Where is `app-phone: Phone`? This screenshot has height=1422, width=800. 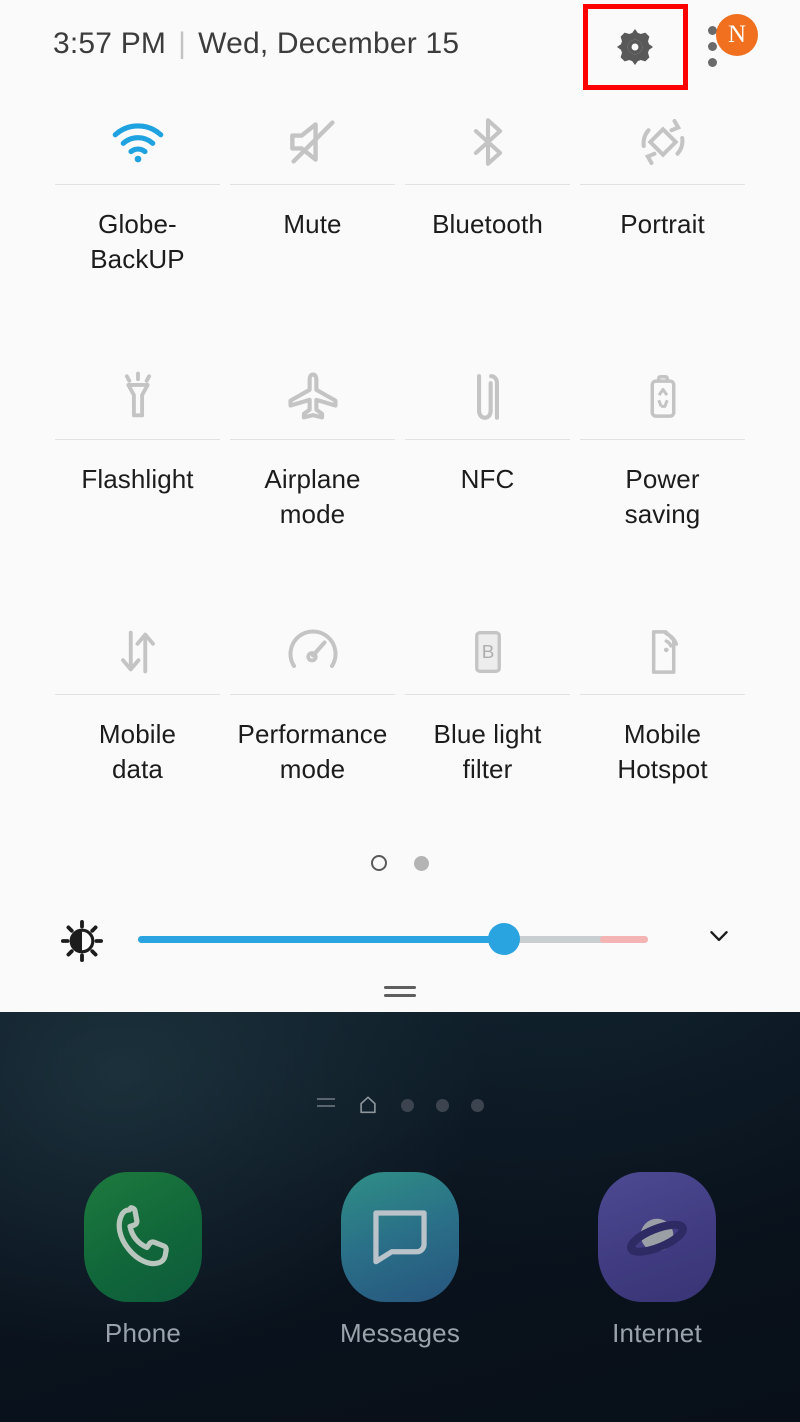 app-phone: Phone is located at coordinates (143, 1260).